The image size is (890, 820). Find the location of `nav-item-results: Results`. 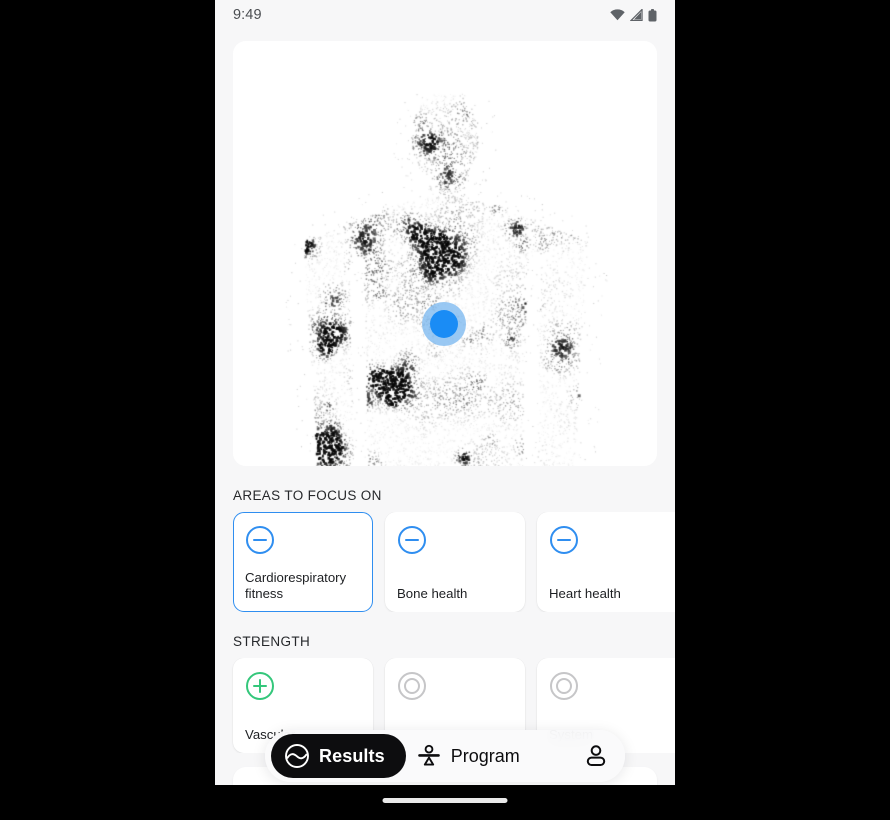

nav-item-results: Results is located at coordinates (338, 756).